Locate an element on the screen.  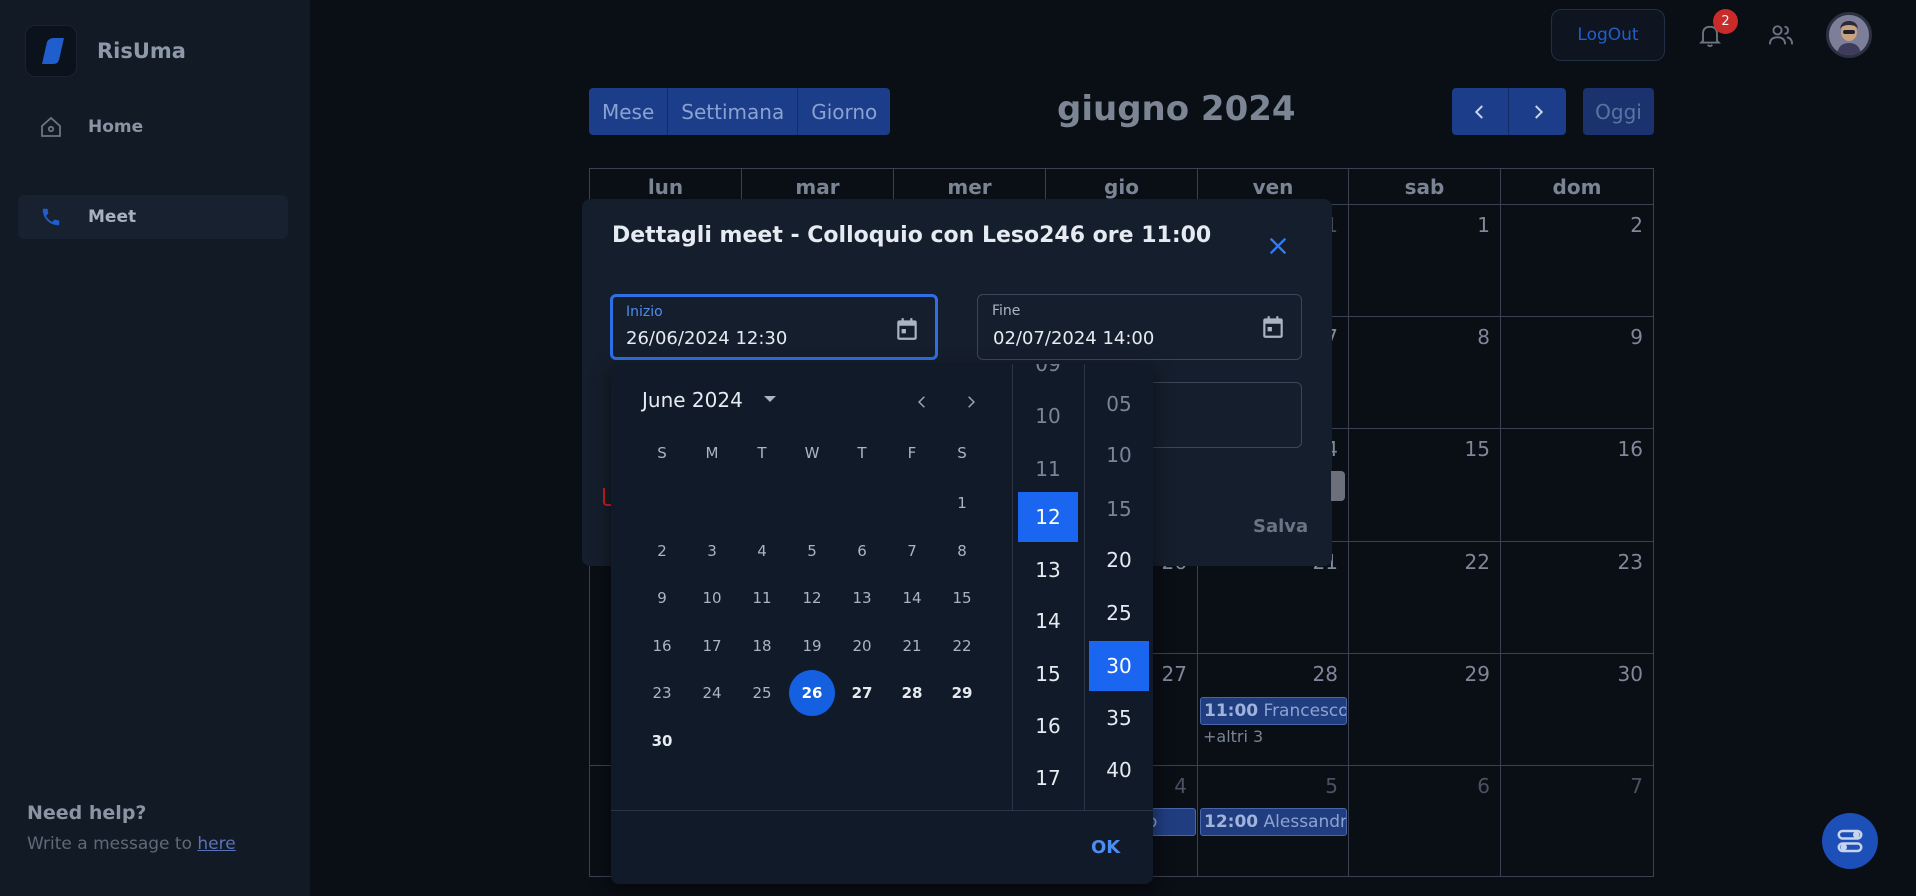
picker-day: 5 is located at coordinates (812, 551).